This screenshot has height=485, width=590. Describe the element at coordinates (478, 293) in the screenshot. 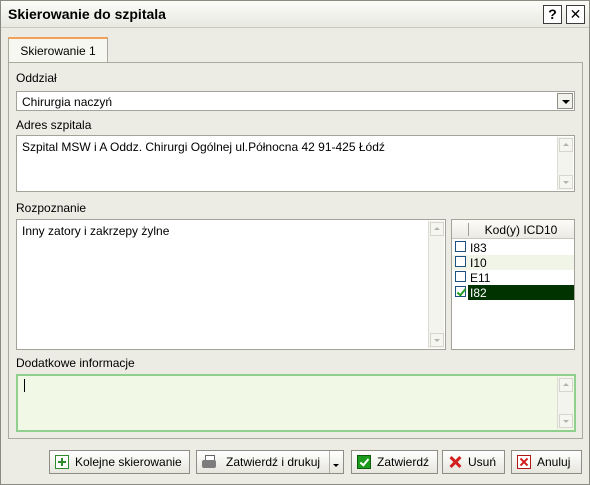

I see `icd10-code: I82` at that location.